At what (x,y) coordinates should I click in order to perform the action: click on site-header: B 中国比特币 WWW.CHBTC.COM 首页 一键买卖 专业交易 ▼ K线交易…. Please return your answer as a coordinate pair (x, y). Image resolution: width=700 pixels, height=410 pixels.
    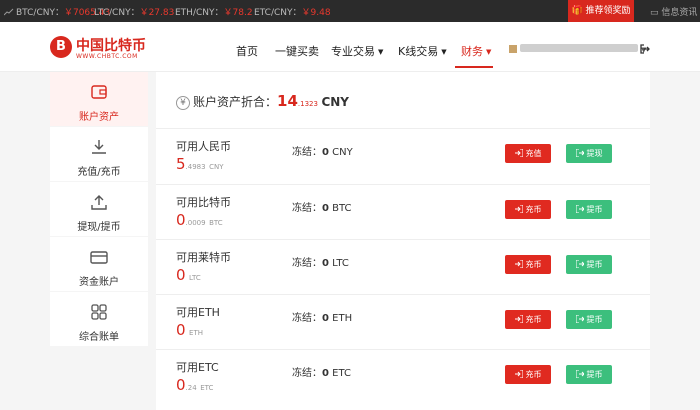
    Looking at the image, I should click on (350, 47).